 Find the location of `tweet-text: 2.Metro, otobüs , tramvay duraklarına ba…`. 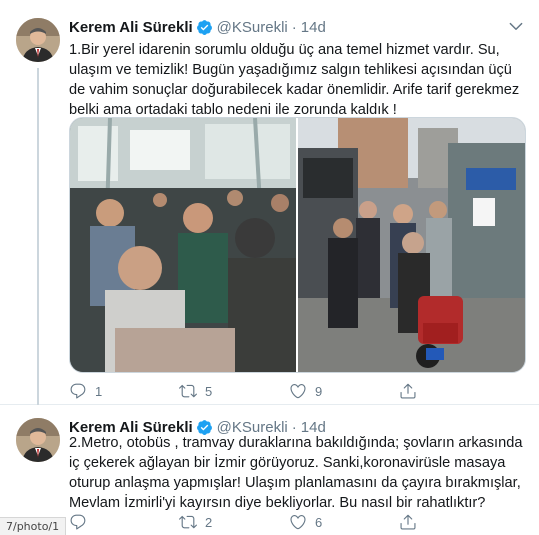

tweet-text: 2.Metro, otobüs , tramvay duraklarına ba… is located at coordinates (296, 473).